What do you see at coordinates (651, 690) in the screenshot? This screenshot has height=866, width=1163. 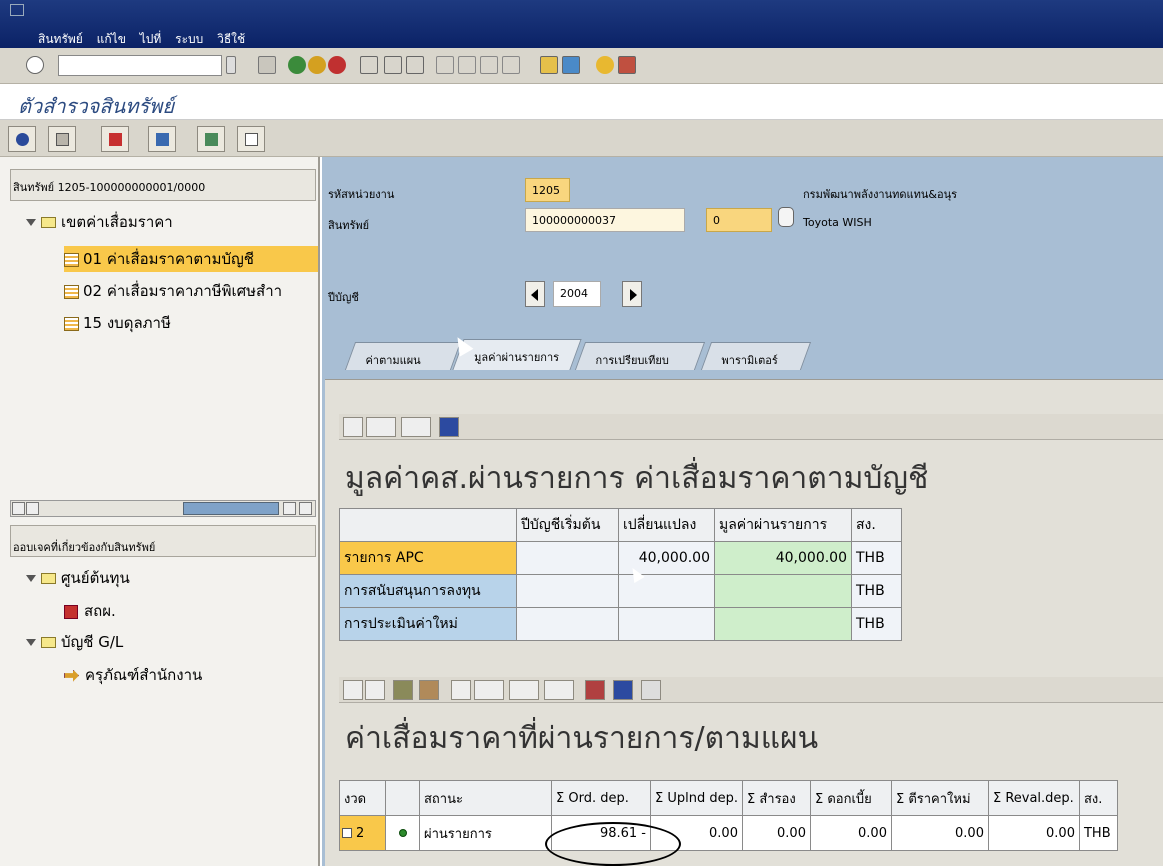 I see `document-icon` at bounding box center [651, 690].